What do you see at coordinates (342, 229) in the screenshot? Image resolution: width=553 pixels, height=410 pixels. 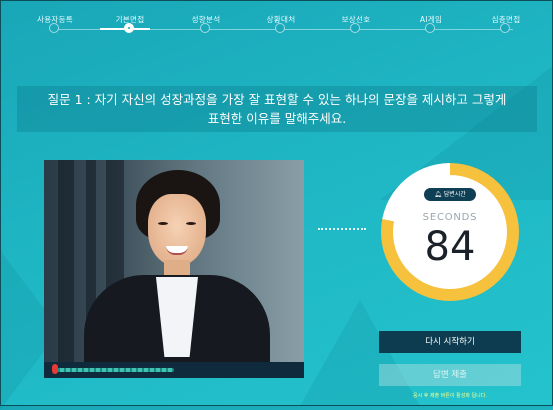 I see `dotted-connector` at bounding box center [342, 229].